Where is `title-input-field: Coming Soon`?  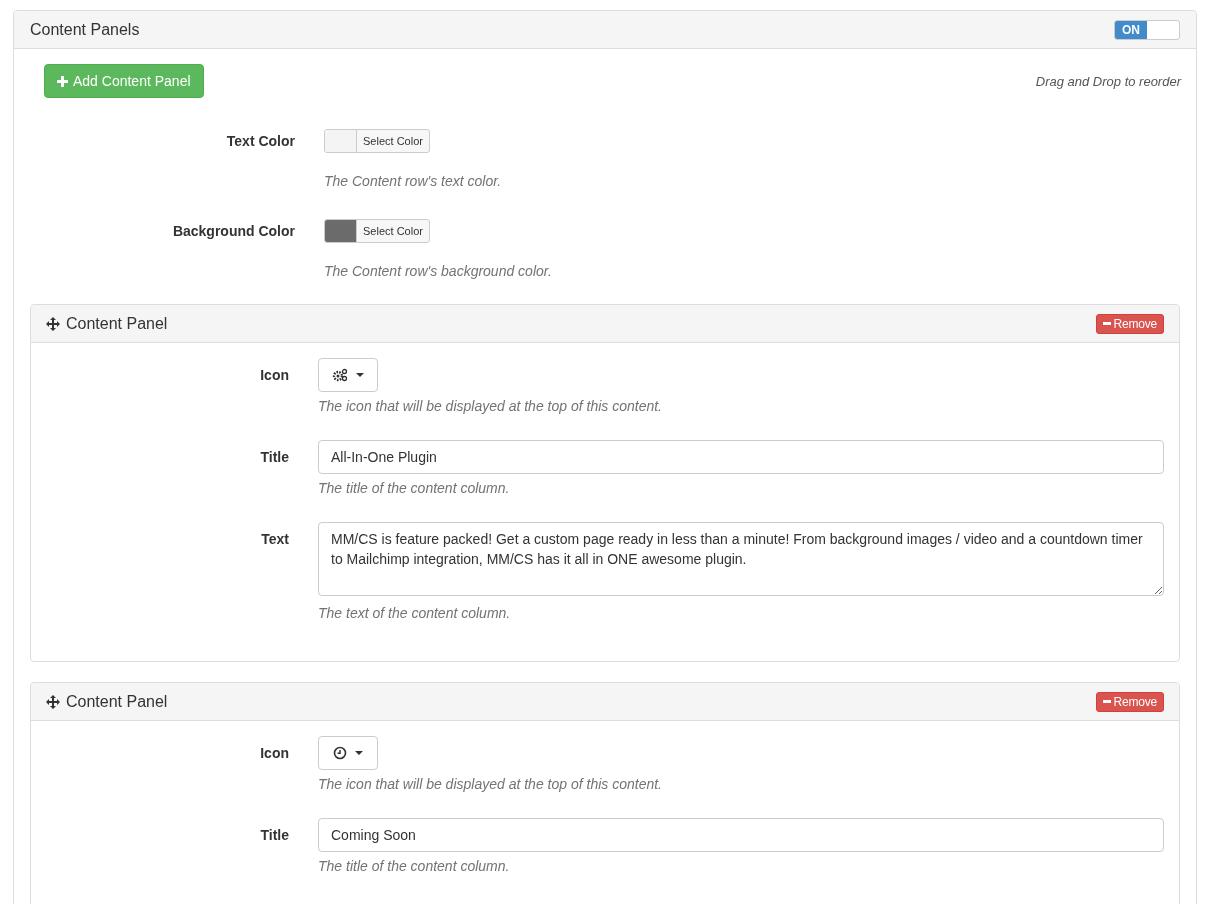 title-input-field: Coming Soon is located at coordinates (741, 835).